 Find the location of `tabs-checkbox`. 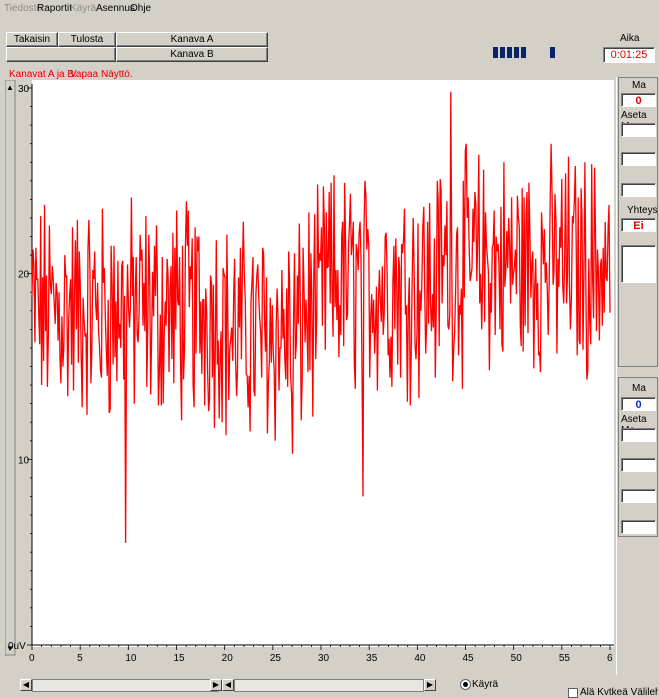

tabs-checkbox is located at coordinates (573, 693).